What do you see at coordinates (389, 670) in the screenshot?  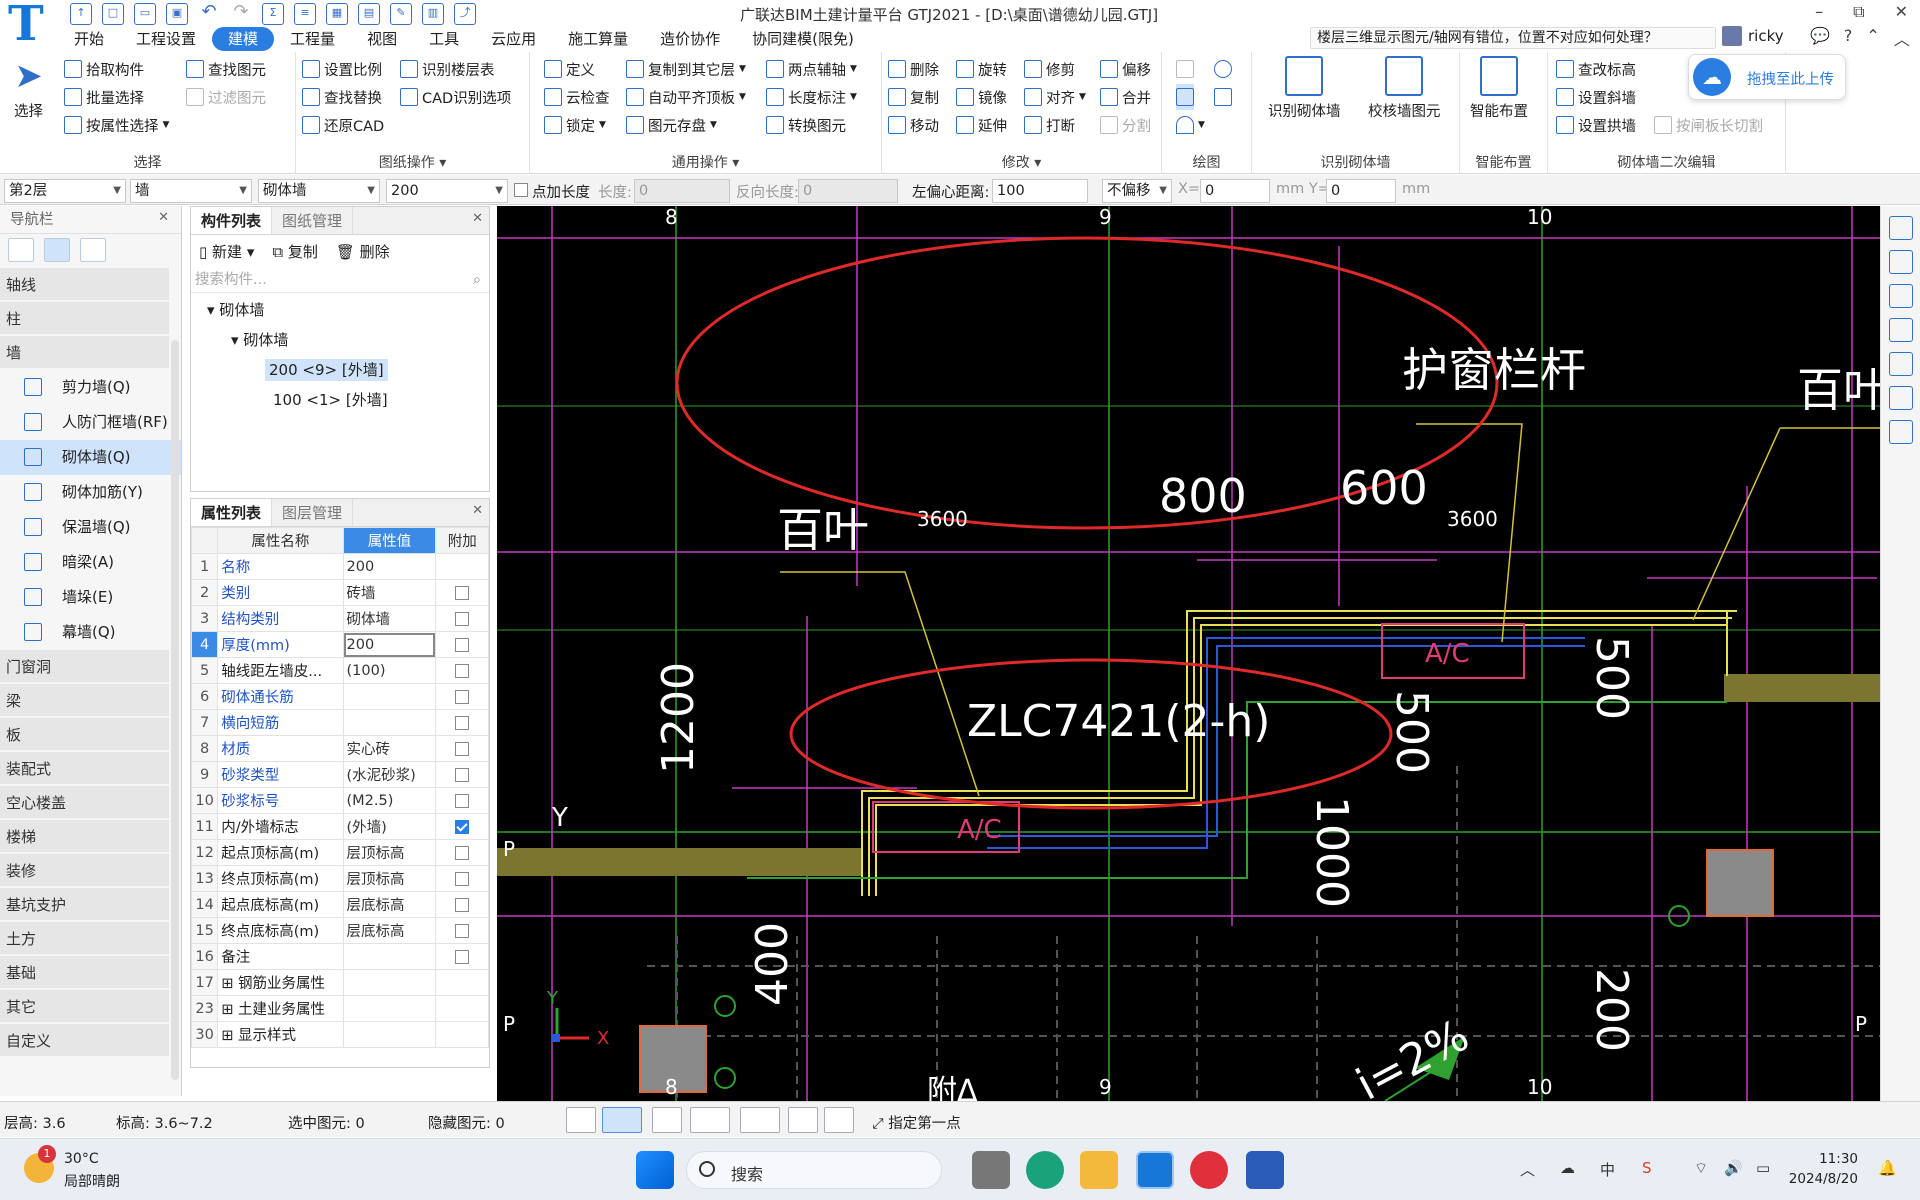 I see `property-value: (100)` at bounding box center [389, 670].